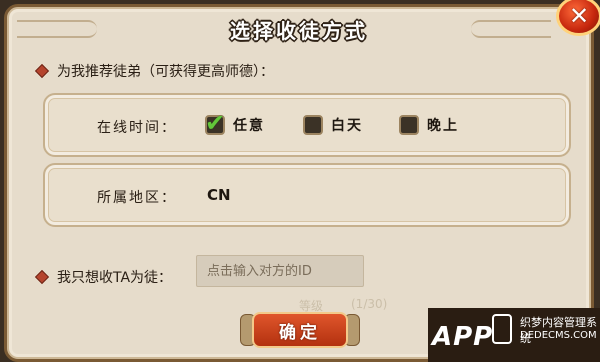  I want to click on checkmark-icon: ✔, so click(215, 123).